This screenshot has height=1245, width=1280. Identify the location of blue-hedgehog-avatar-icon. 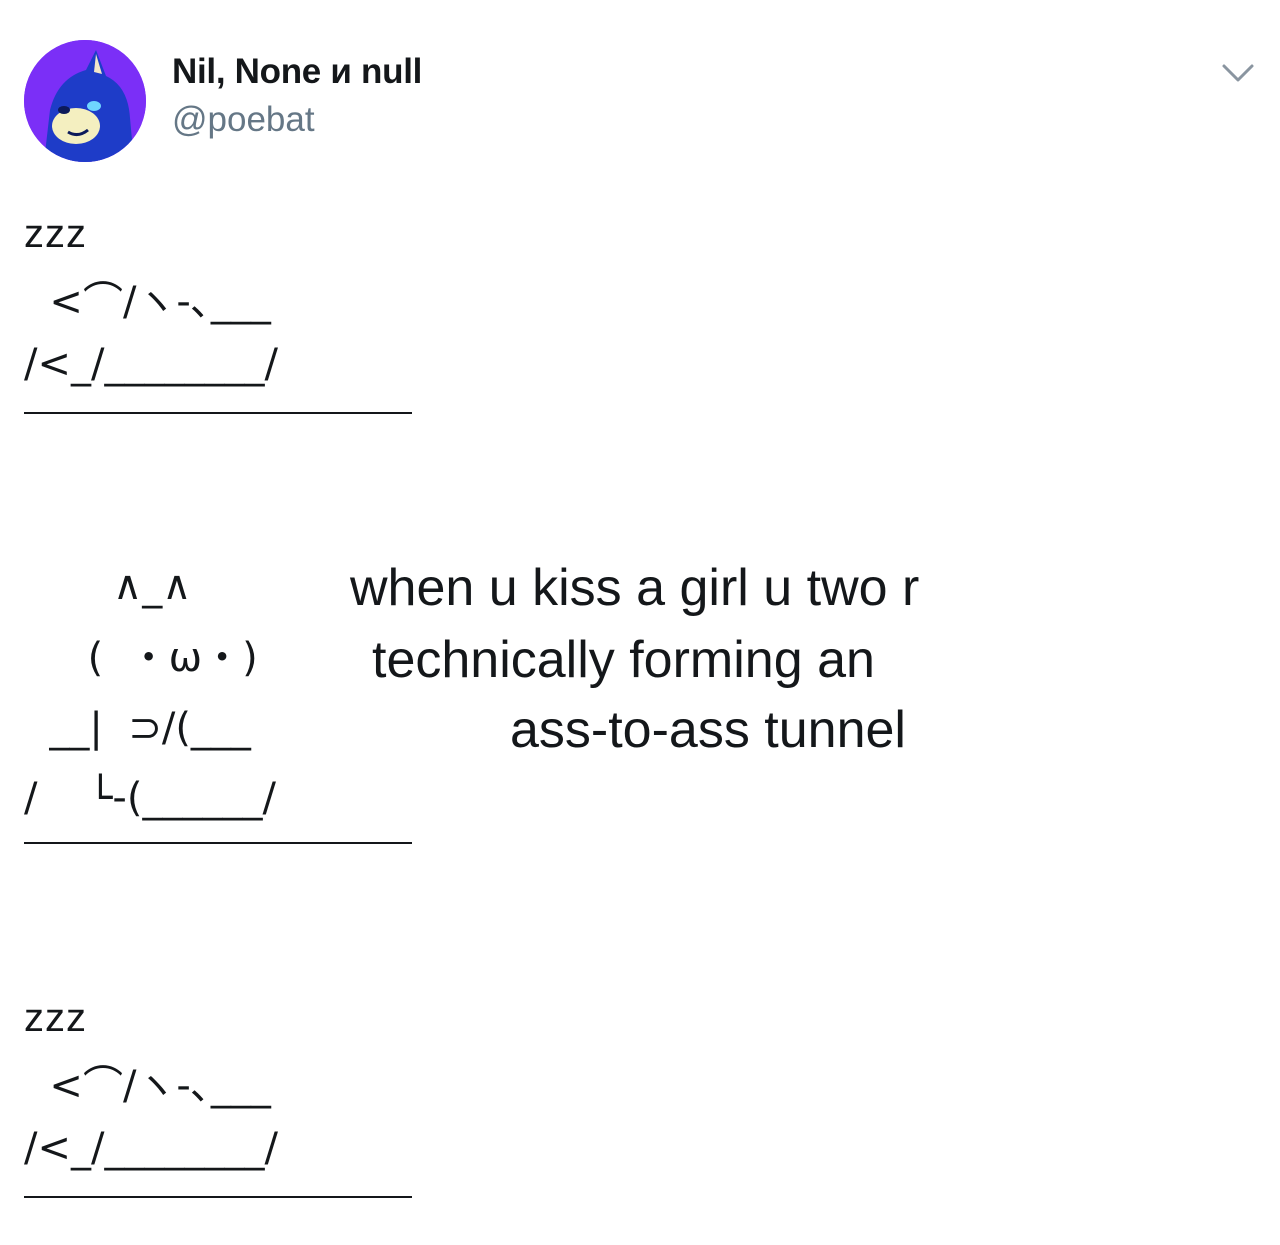
(85, 101).